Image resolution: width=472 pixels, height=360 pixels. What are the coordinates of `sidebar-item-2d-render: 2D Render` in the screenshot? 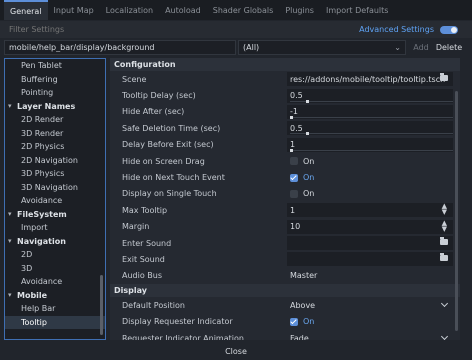 It's located at (55, 120).